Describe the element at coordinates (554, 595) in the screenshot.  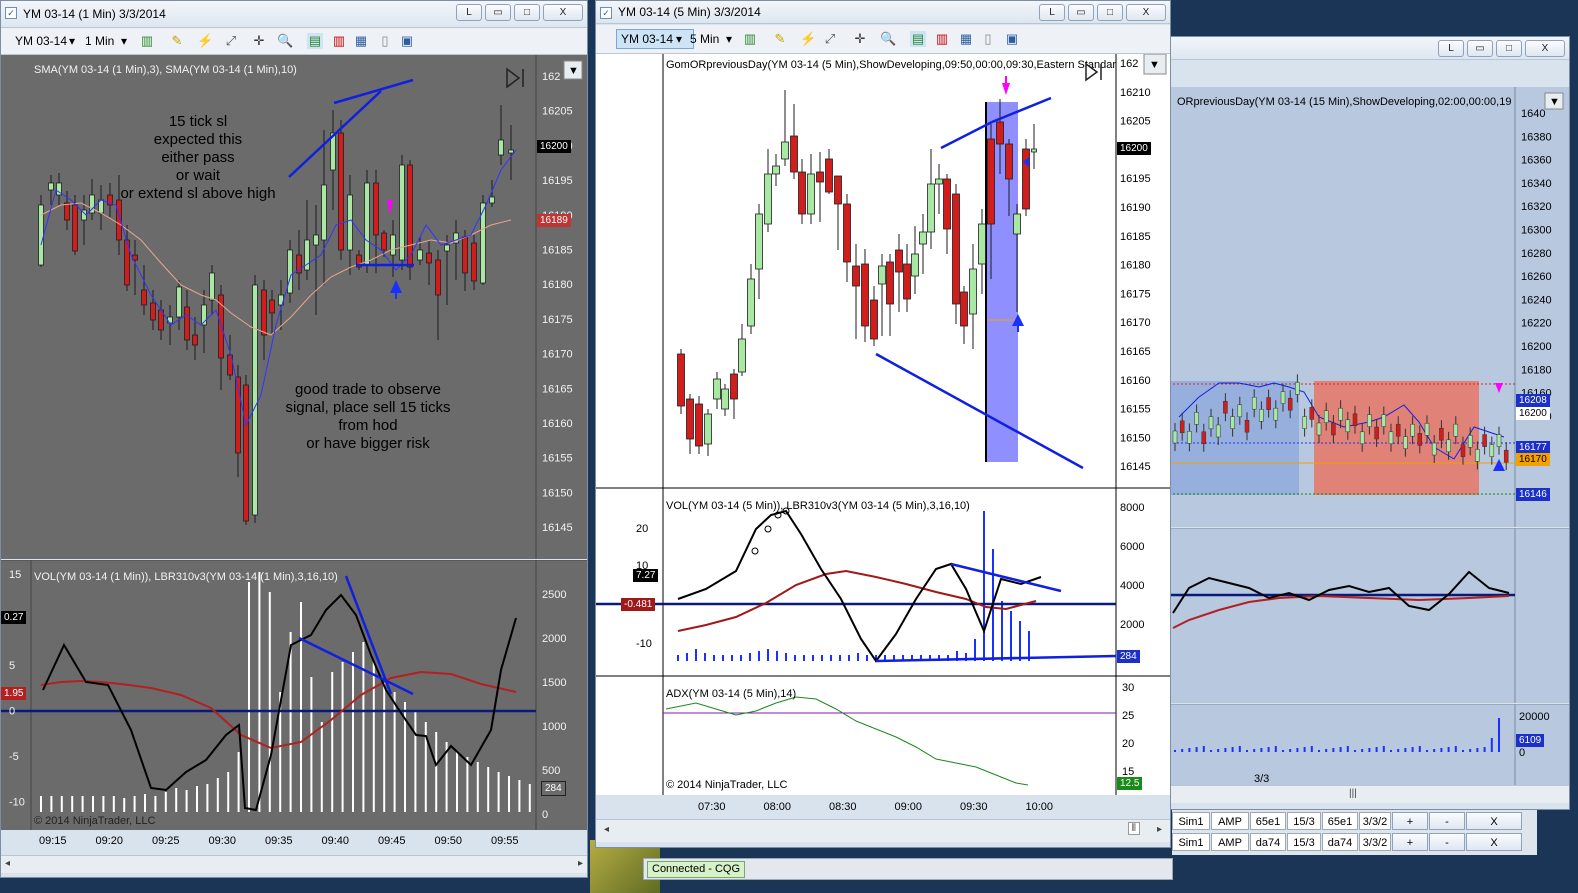
I see `vol-axis-label: 2500` at that location.